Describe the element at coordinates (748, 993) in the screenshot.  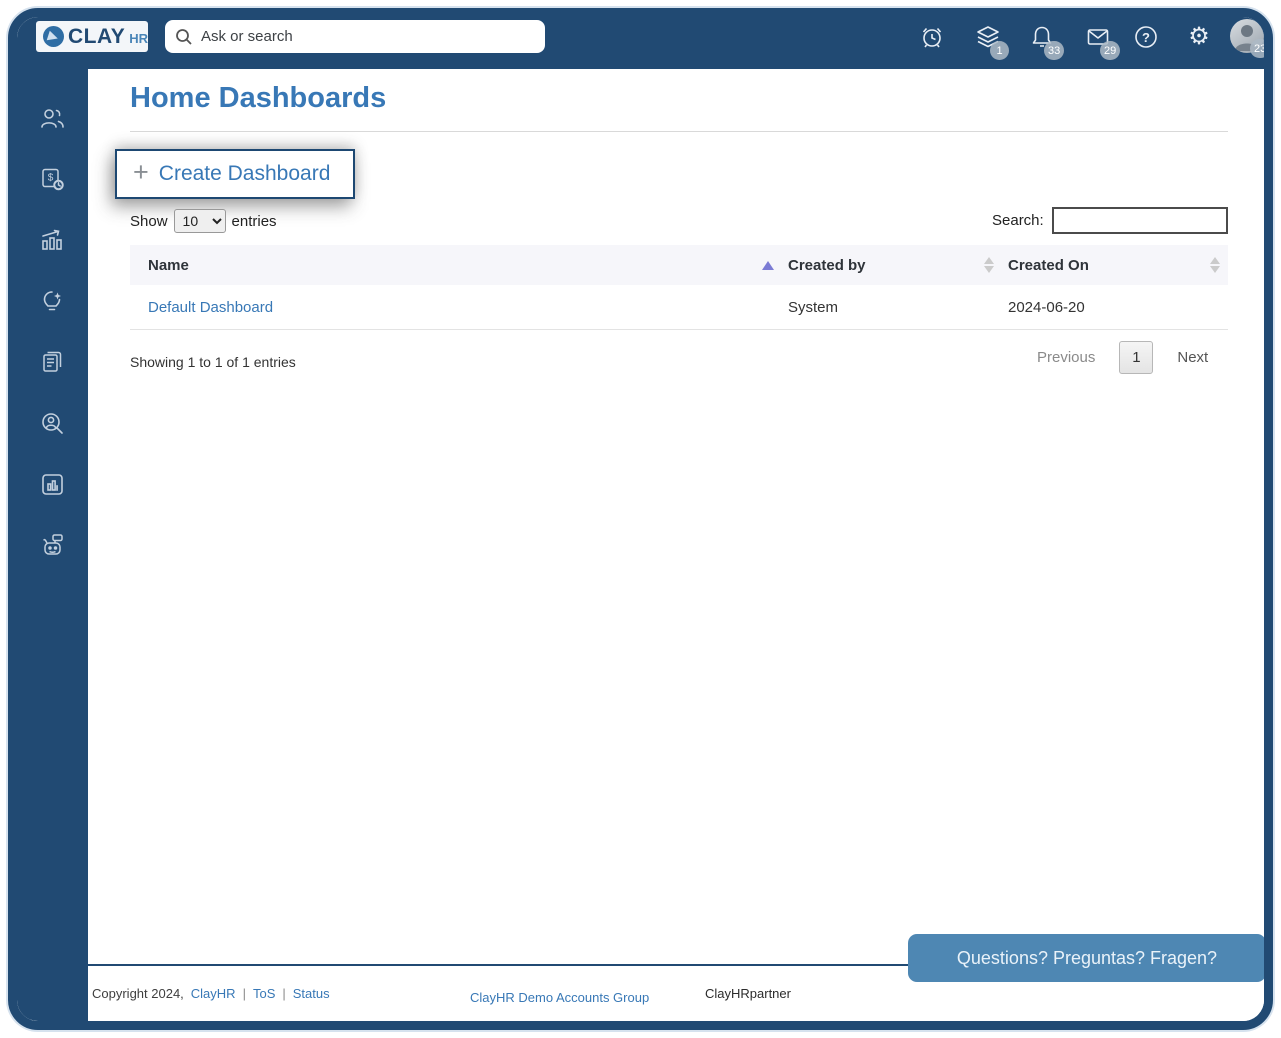
I see `footer-partner-label: ClayHRpartner` at that location.